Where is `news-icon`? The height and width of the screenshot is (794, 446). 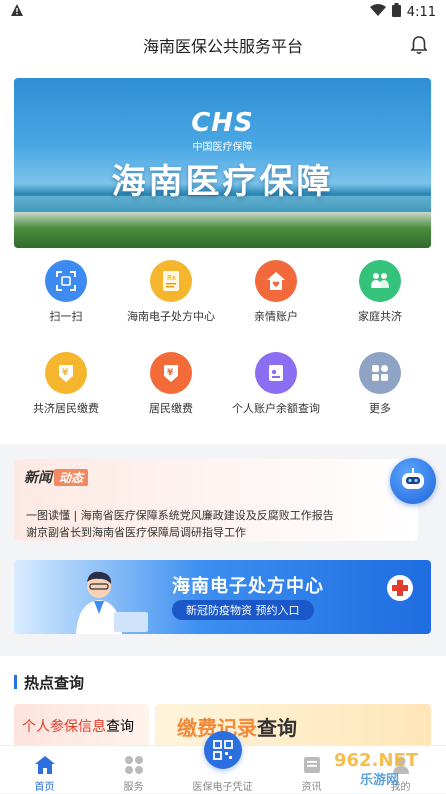 news-icon is located at coordinates (312, 765).